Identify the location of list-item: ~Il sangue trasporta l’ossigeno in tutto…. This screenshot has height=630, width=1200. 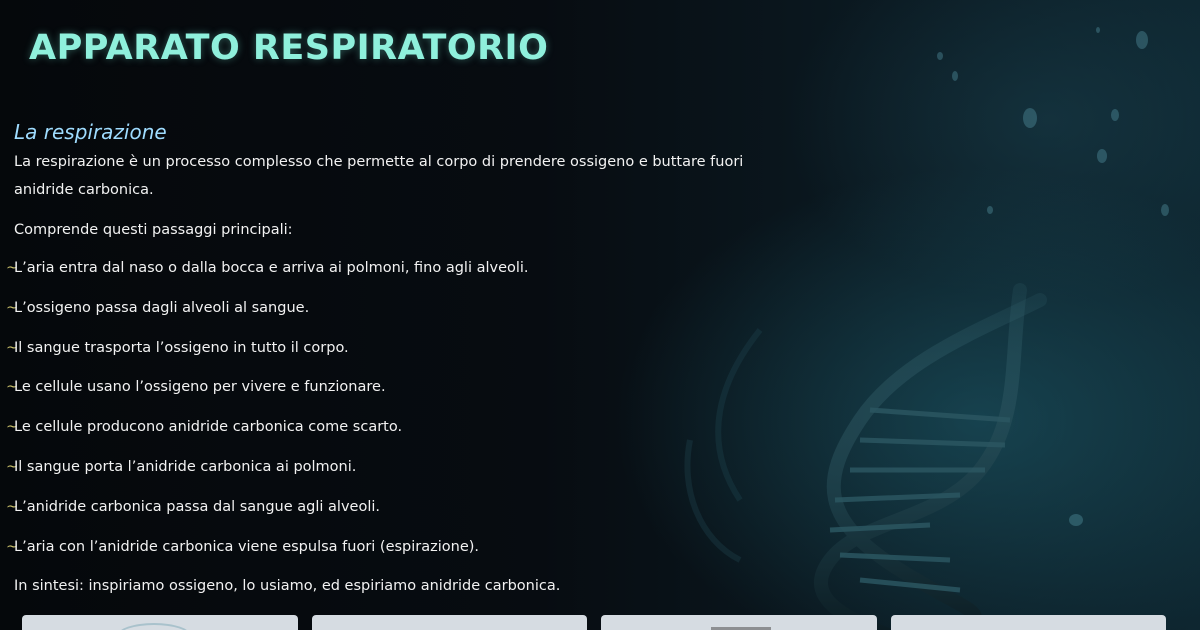
(410, 348).